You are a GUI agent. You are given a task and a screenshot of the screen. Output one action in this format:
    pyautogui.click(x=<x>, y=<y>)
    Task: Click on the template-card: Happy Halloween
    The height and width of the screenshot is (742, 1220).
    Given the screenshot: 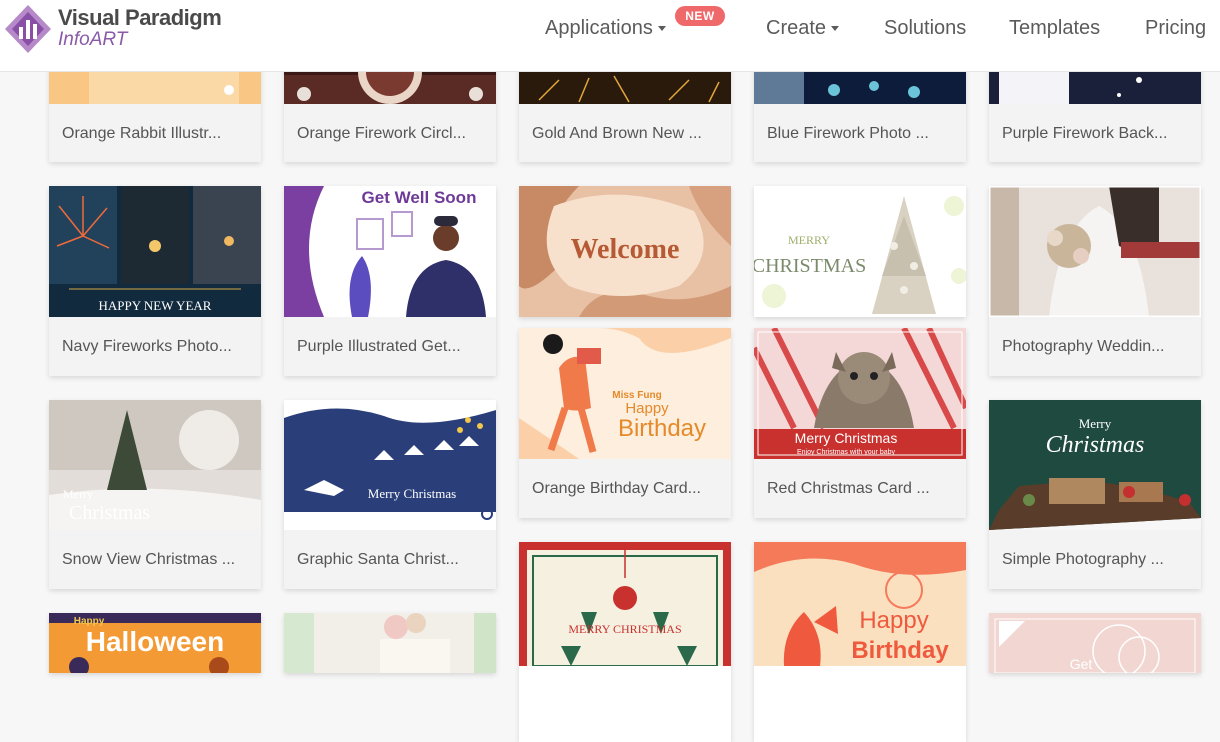 What is the action you would take?
    pyautogui.click(x=155, y=643)
    